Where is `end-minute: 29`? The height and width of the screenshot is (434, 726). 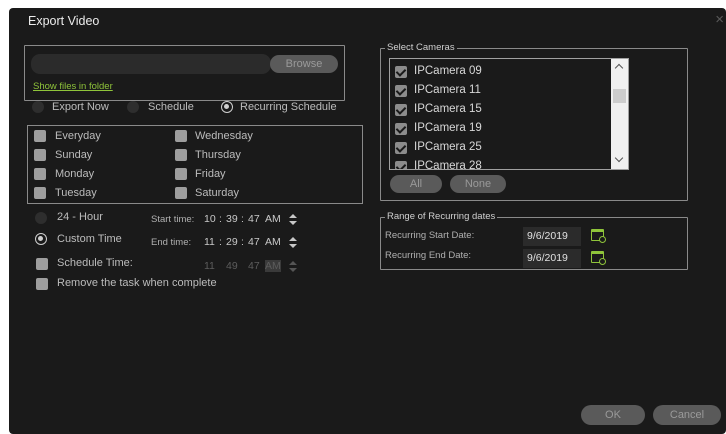
end-minute: 29 is located at coordinates (232, 242).